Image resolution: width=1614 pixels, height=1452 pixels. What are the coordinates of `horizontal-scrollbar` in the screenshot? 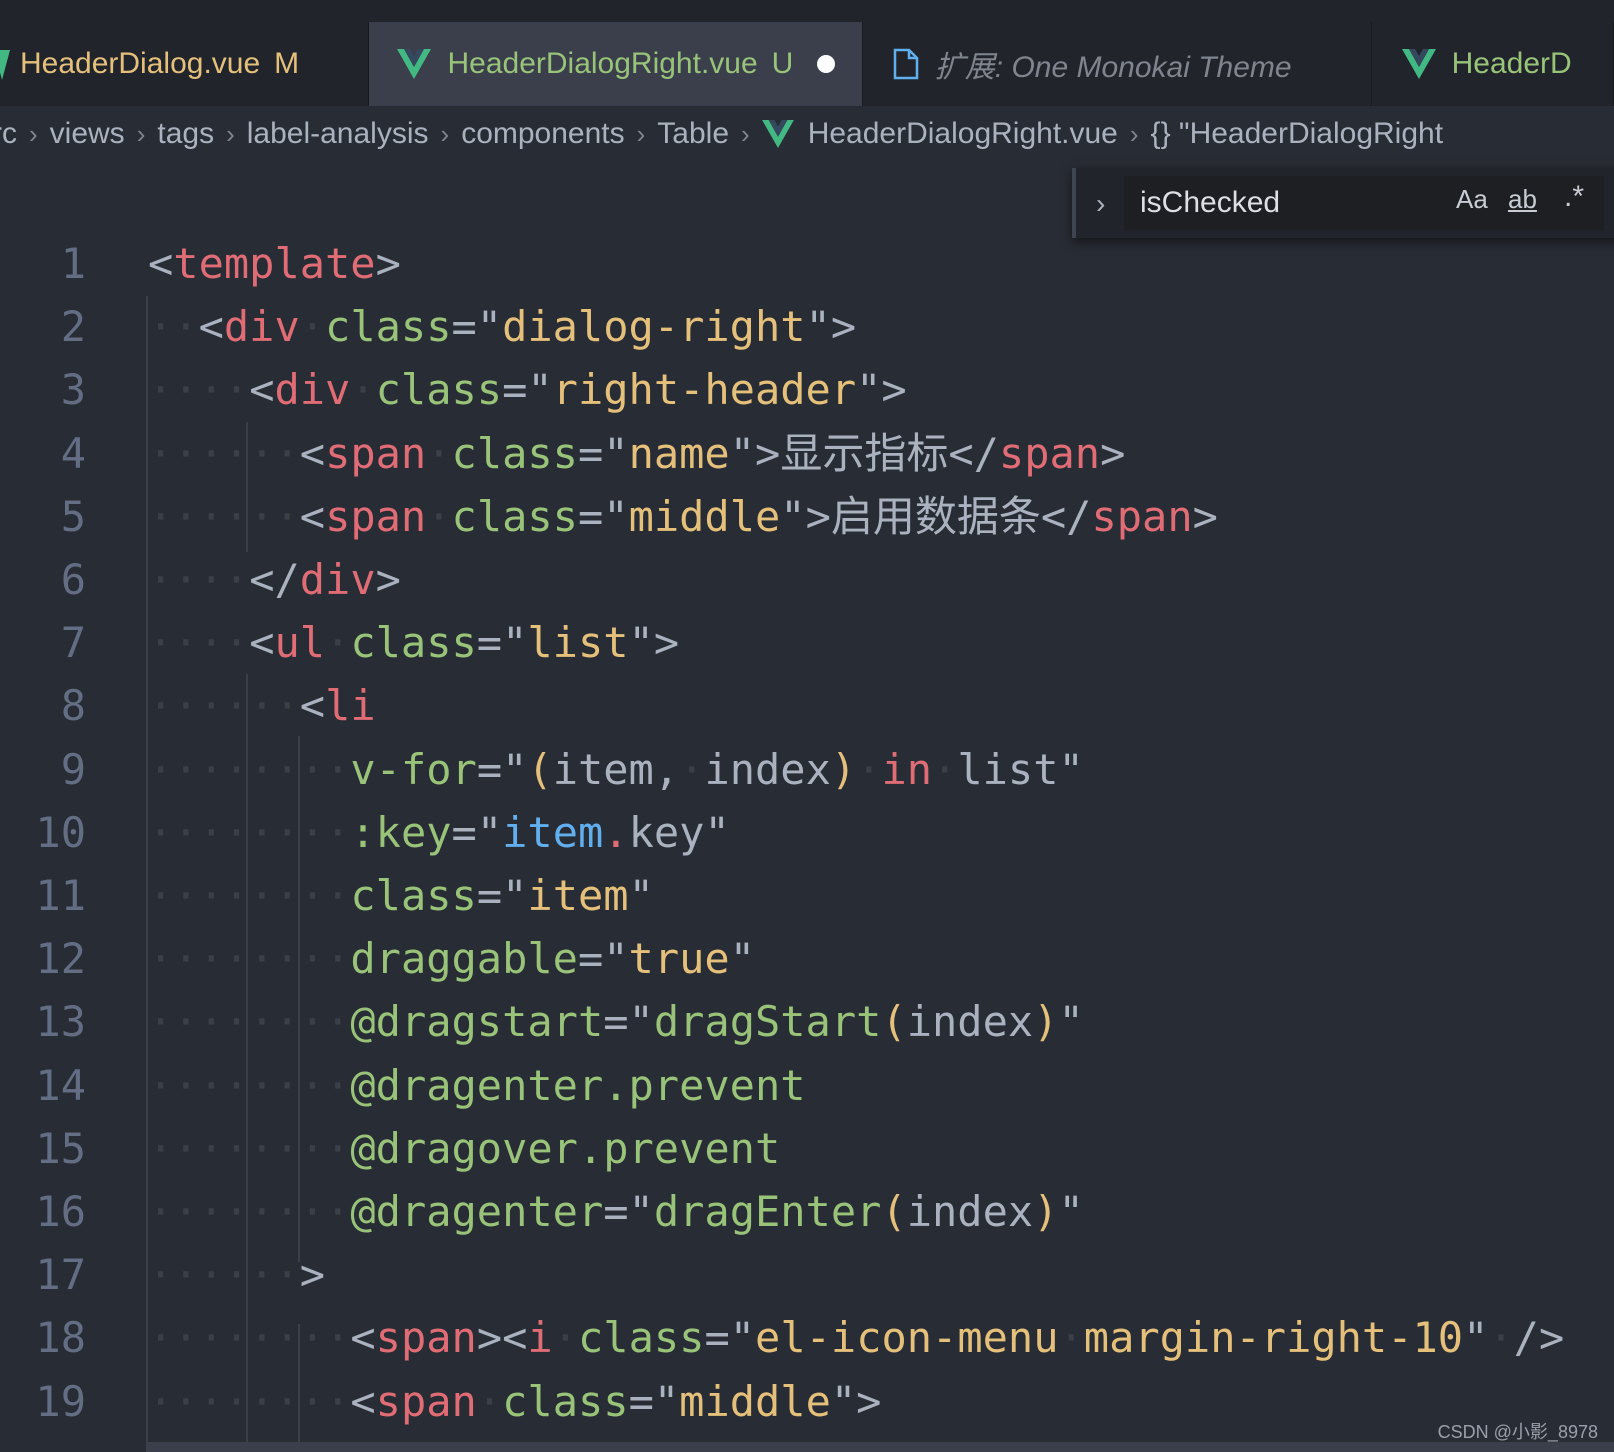 It's located at (880, 1447).